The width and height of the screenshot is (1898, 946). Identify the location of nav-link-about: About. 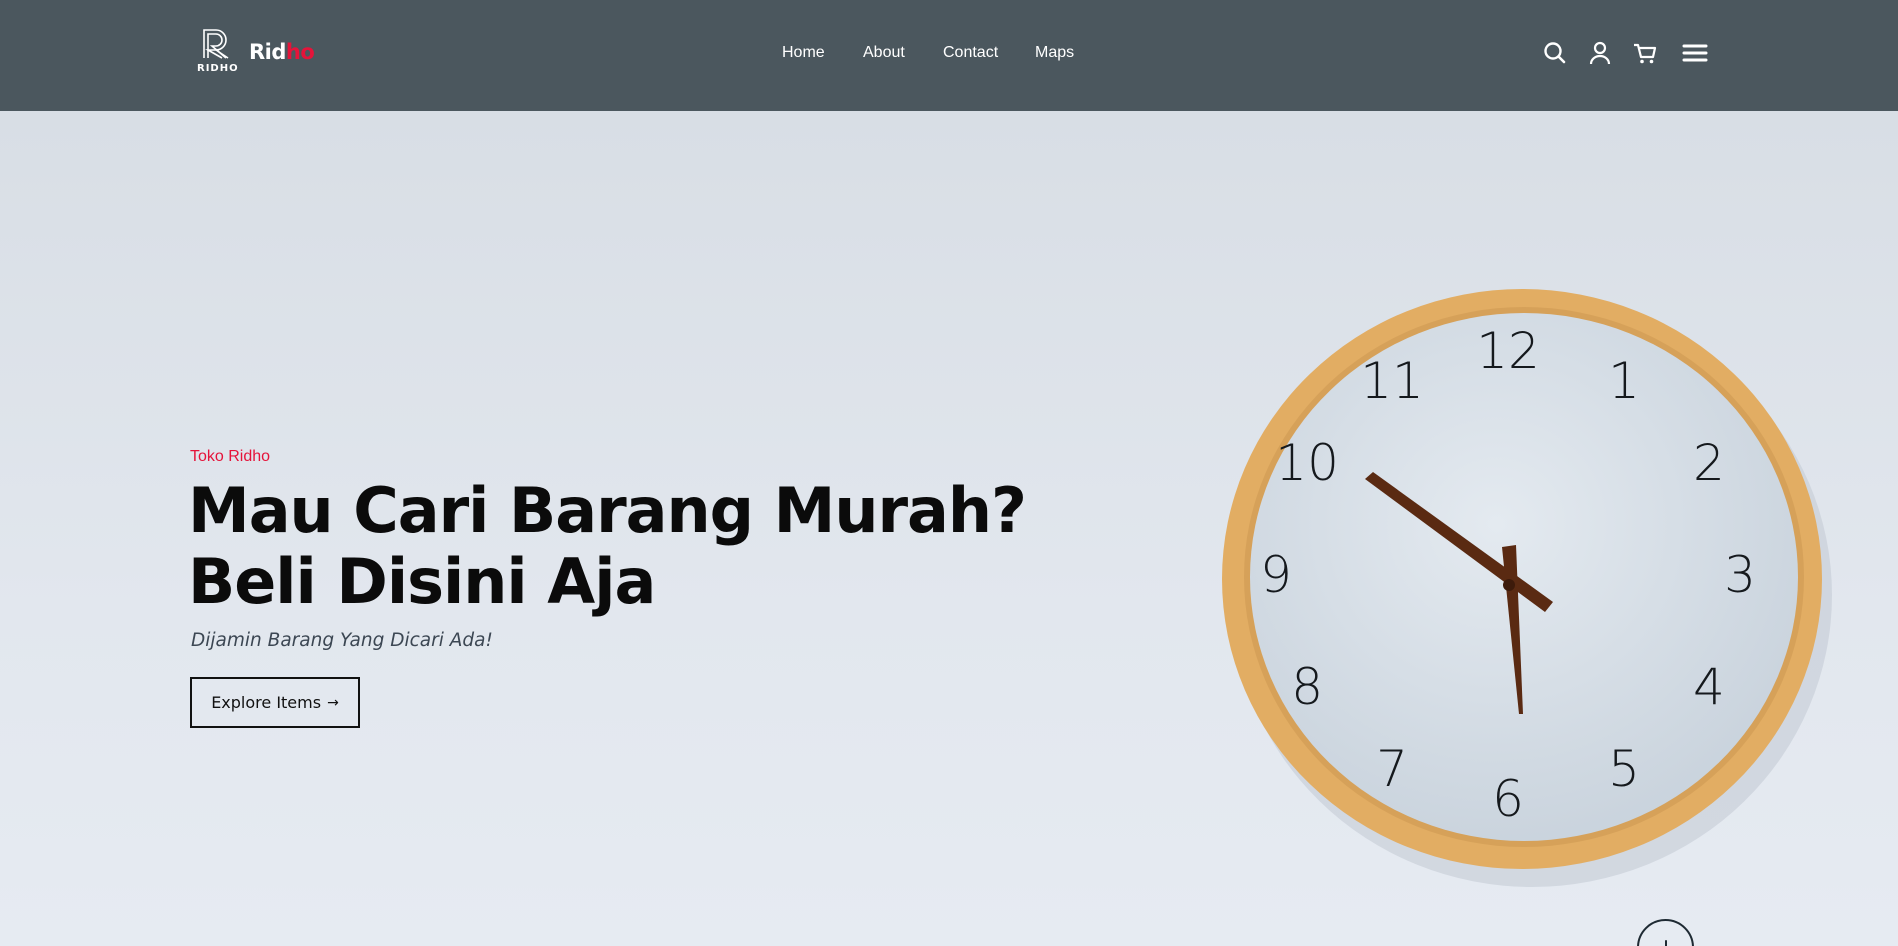
(884, 53).